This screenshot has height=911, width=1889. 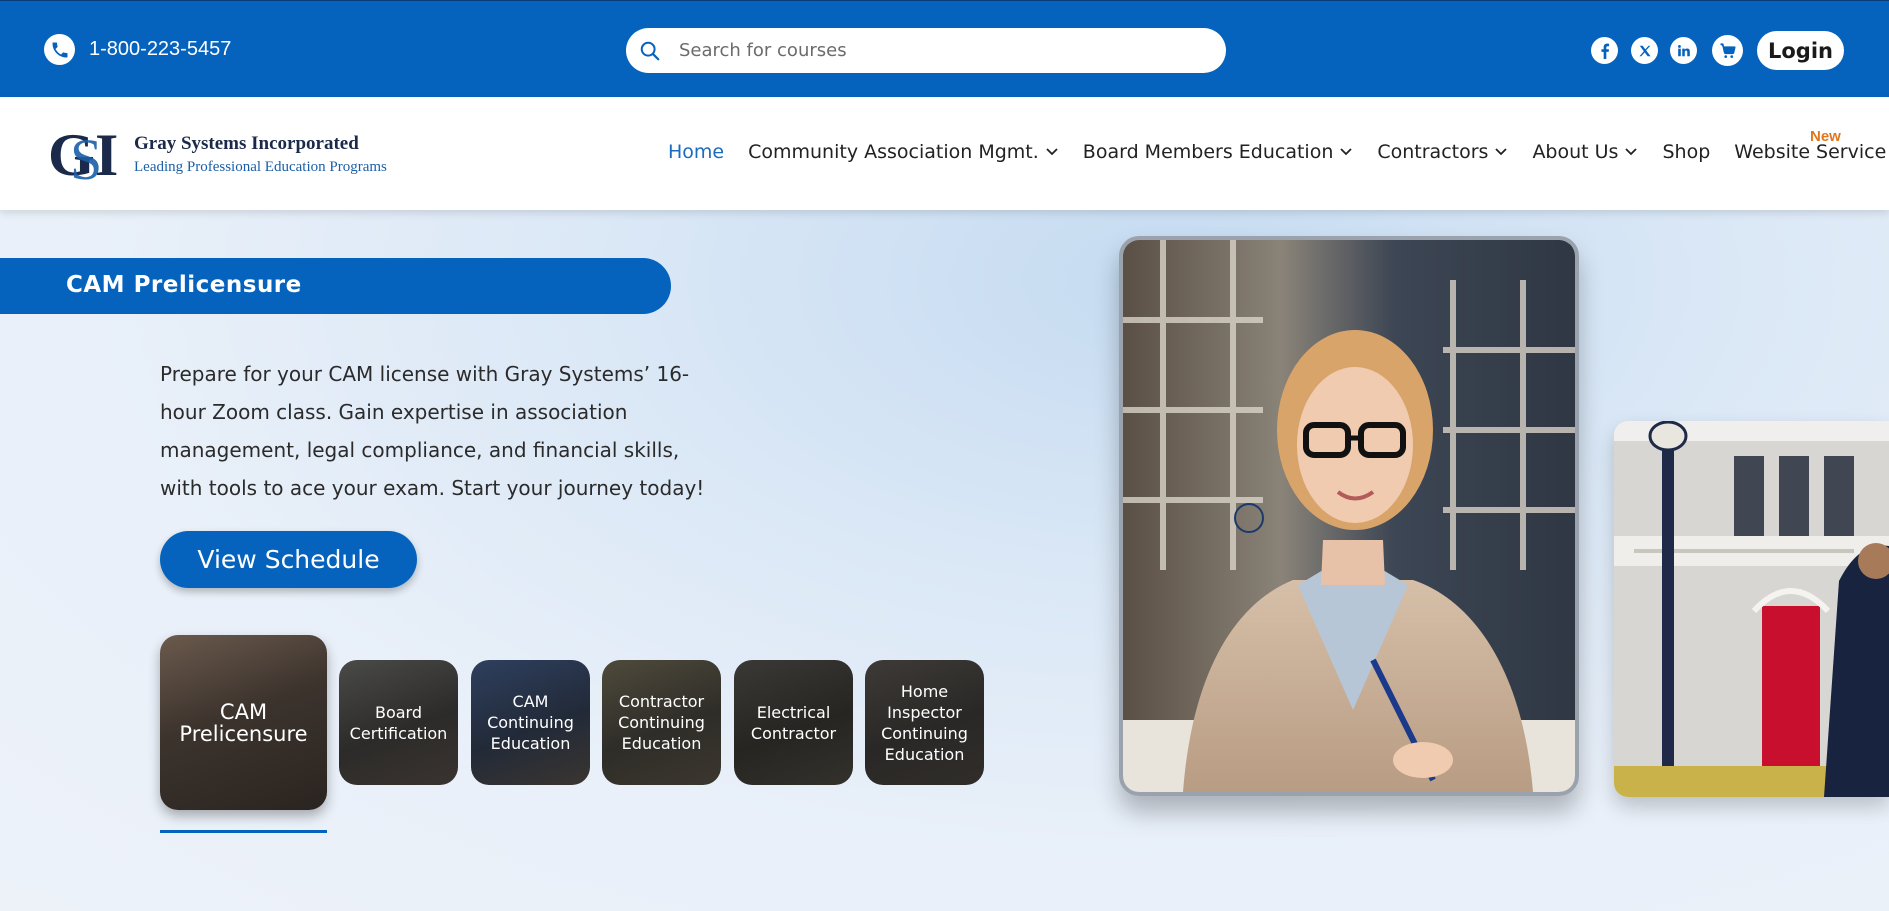 I want to click on nav-item-label: Shop, so click(x=1686, y=152).